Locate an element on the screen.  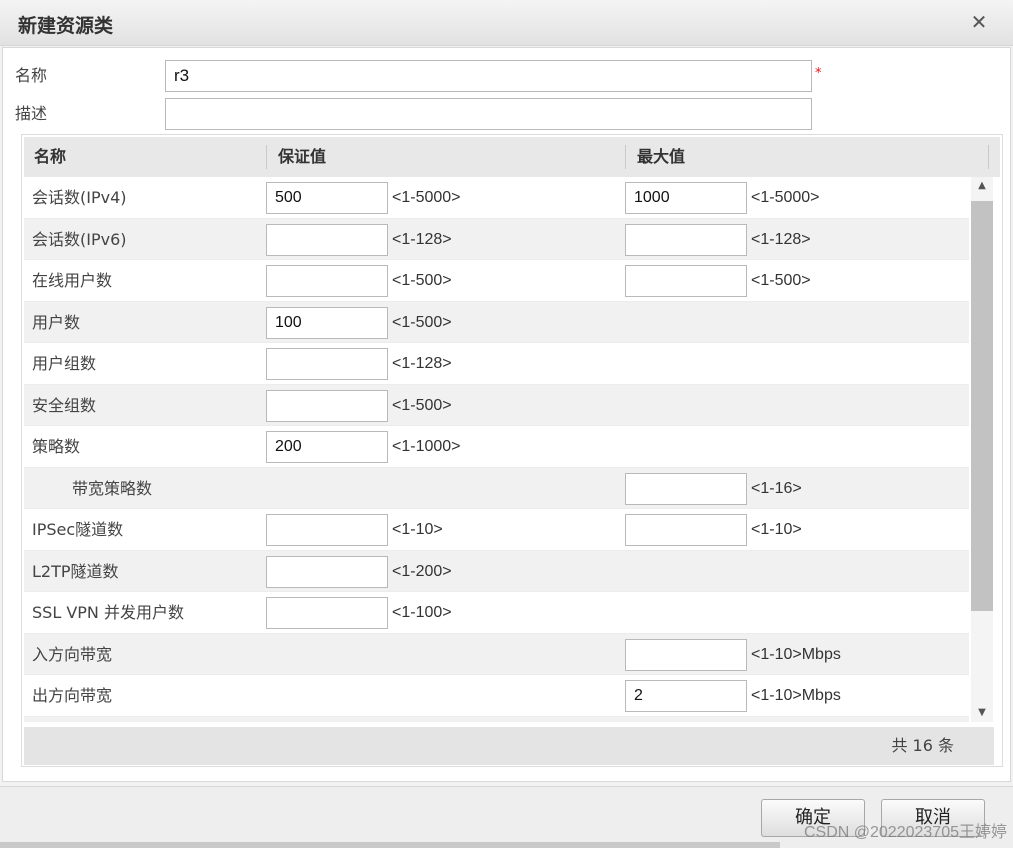
guaranteed-range: <1-10> is located at coordinates (417, 529).